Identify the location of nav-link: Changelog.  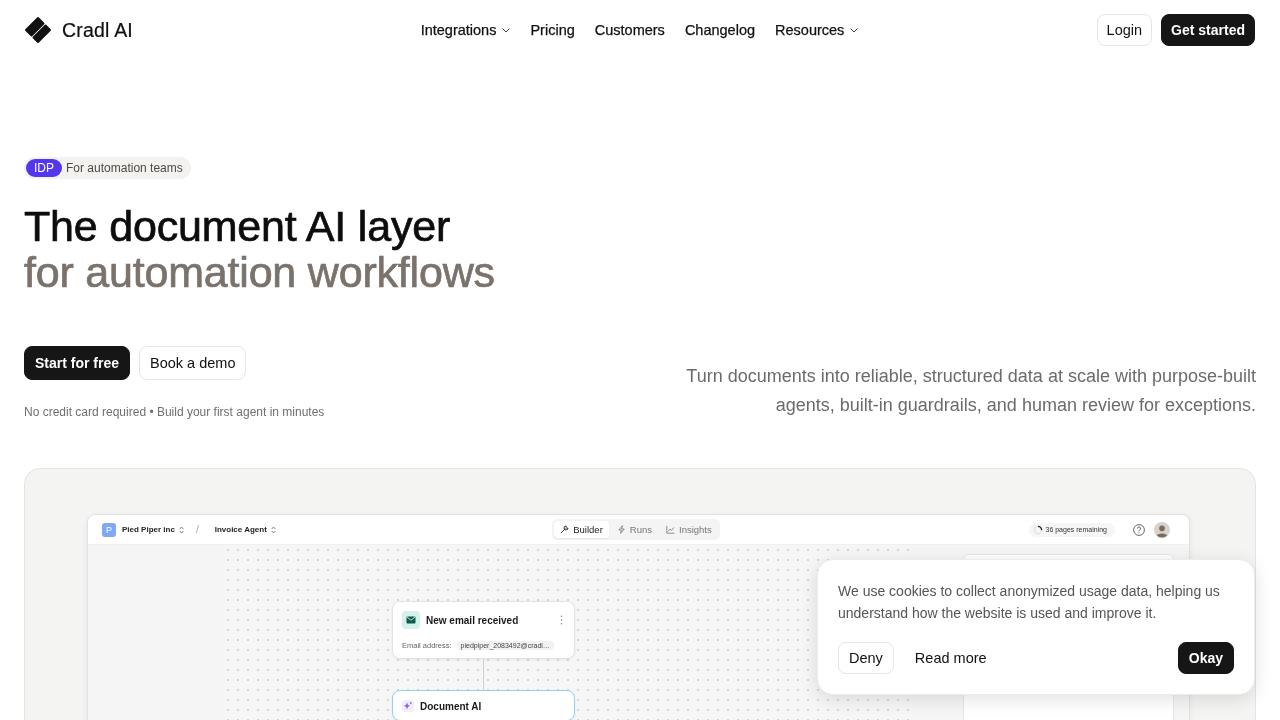
(720, 30).